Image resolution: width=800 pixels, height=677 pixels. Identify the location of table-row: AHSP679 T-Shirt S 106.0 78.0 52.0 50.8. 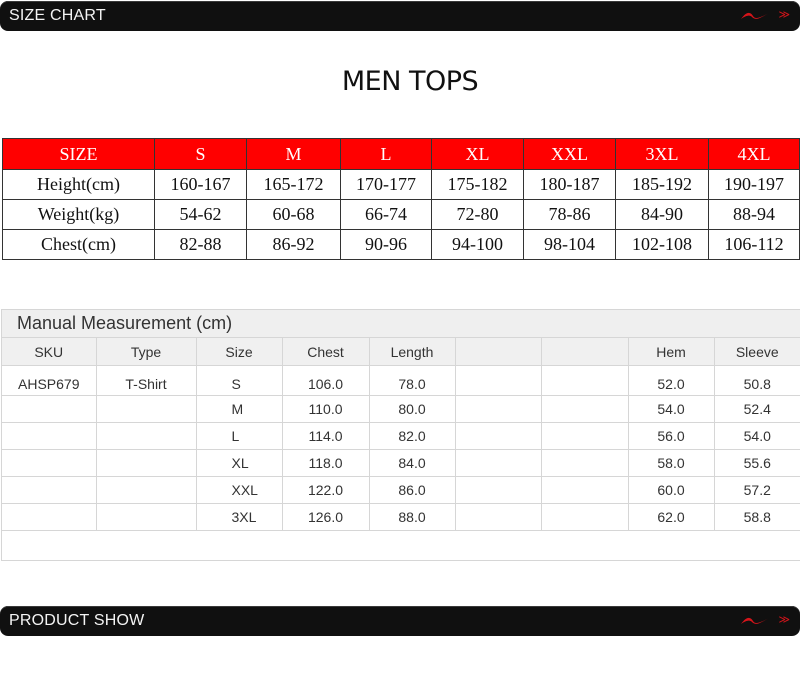
(401, 380).